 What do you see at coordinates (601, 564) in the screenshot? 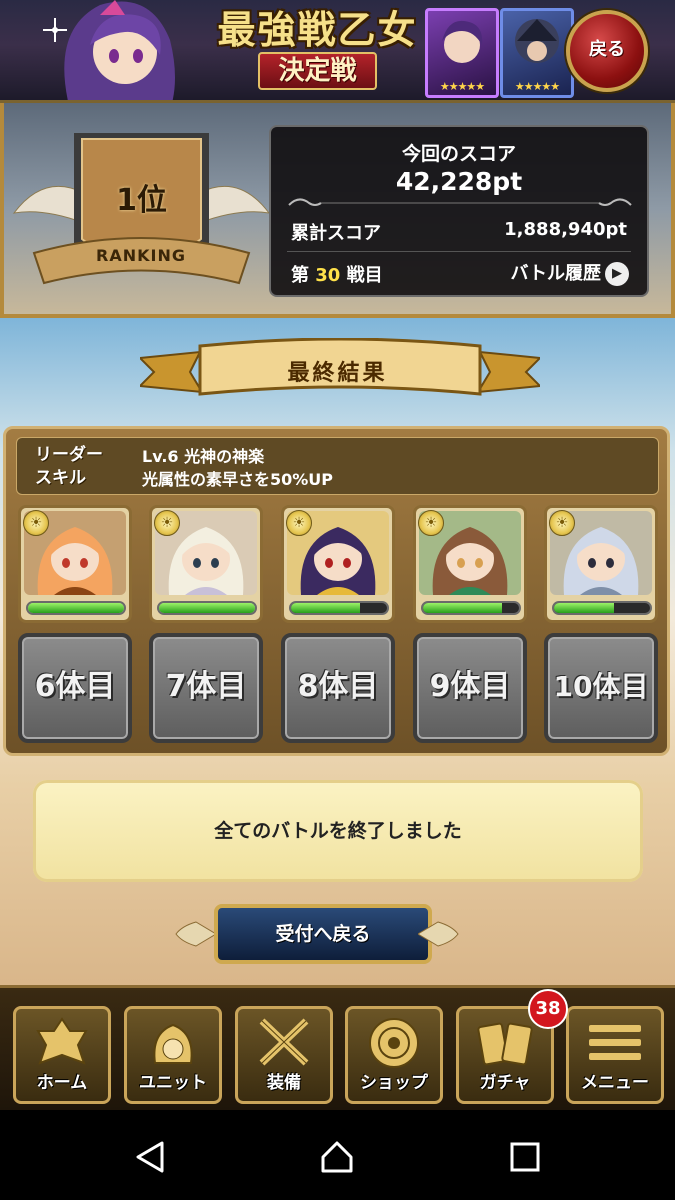
I see `unit-card-5: ☀` at bounding box center [601, 564].